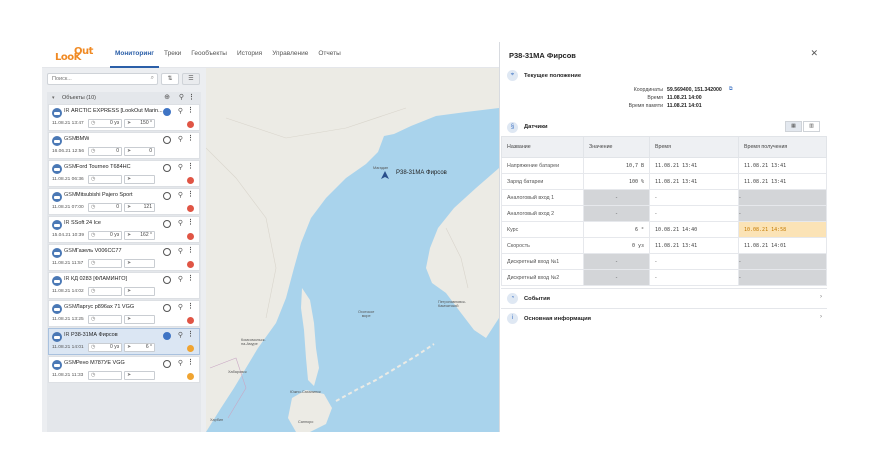 This screenshot has height=473, width=870. Describe the element at coordinates (105, 207) in the screenshot. I see `speed-field: ◷ 0` at that location.